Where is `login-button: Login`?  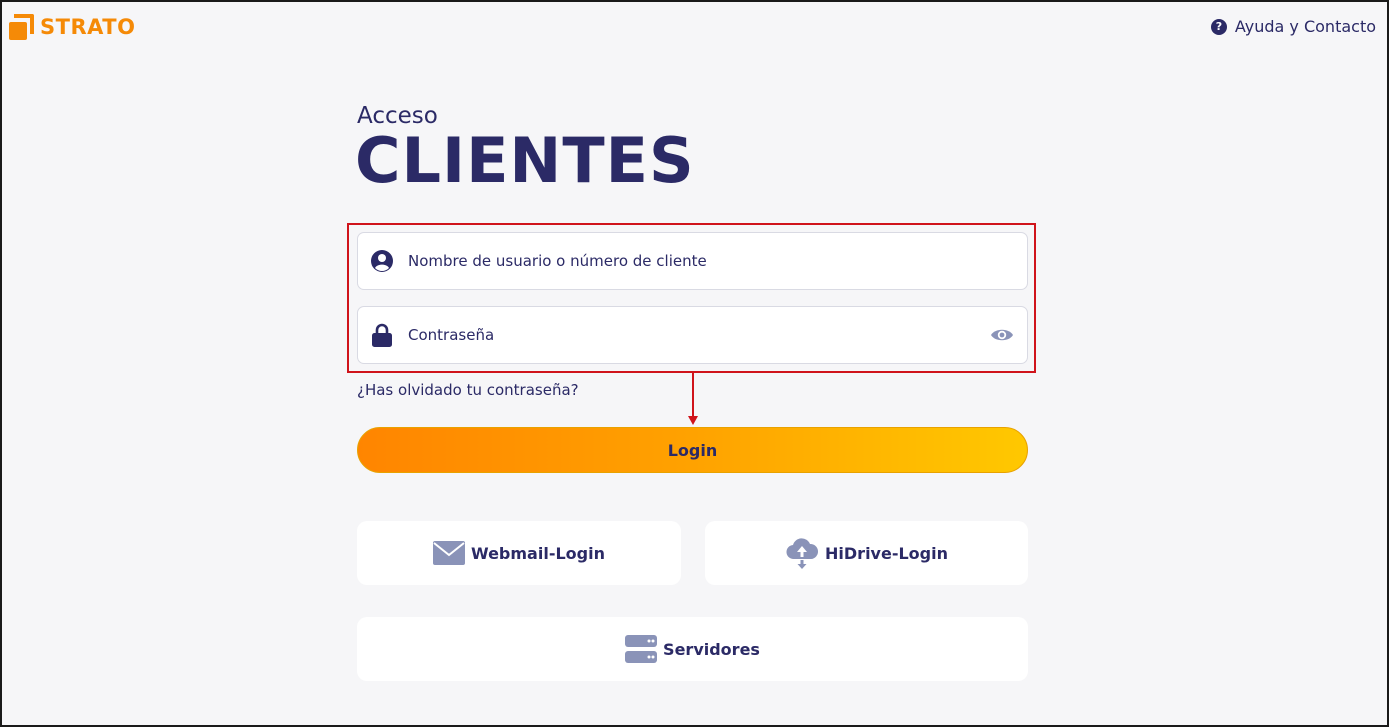
login-button: Login is located at coordinates (692, 450).